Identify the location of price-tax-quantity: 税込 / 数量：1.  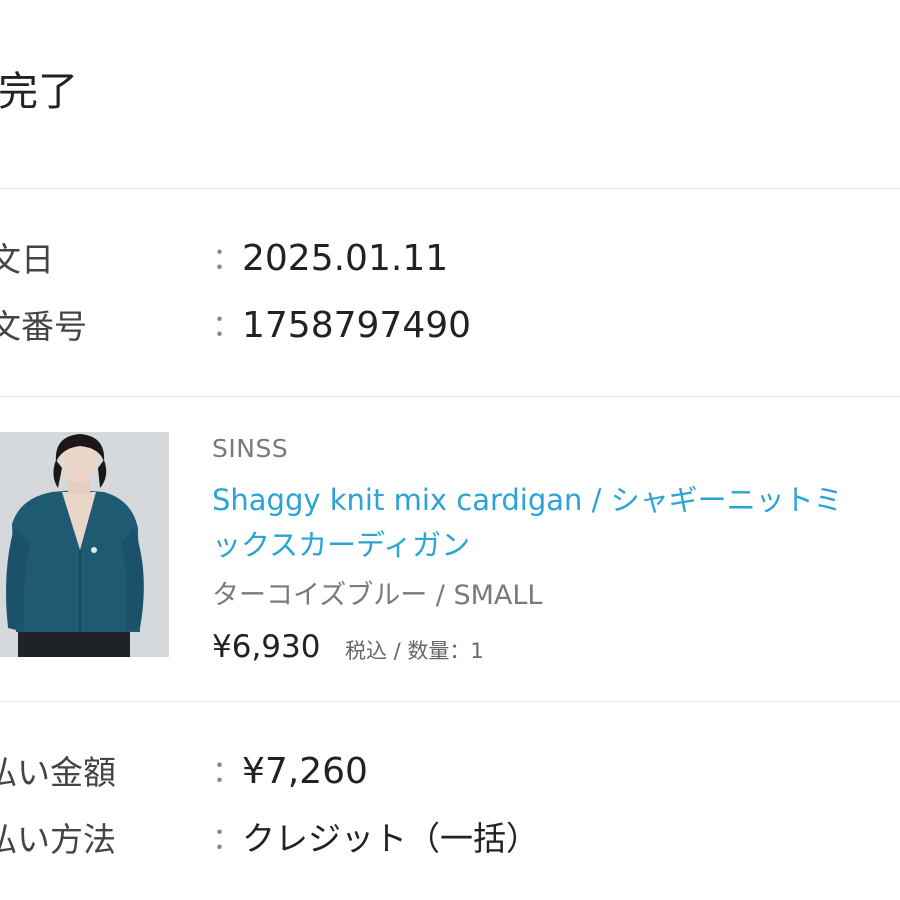
(414, 651).